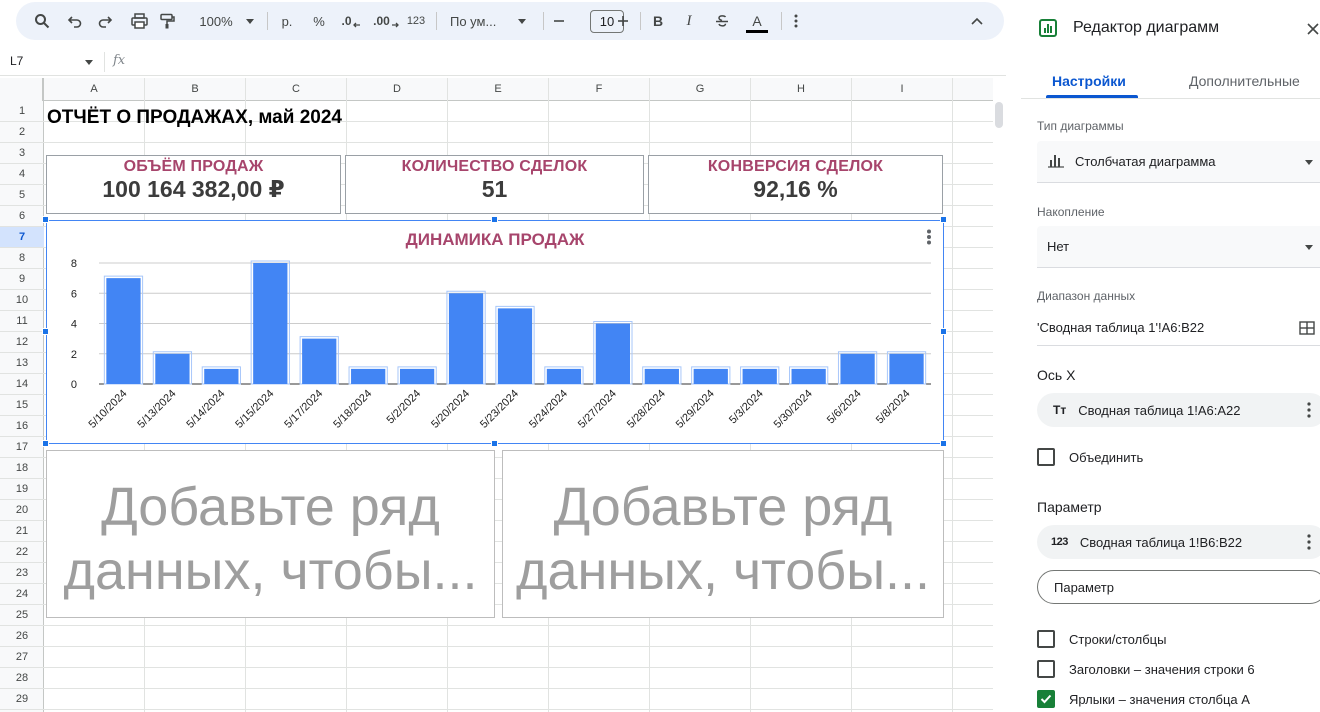  What do you see at coordinates (75, 21) in the screenshot?
I see `undo-icon` at bounding box center [75, 21].